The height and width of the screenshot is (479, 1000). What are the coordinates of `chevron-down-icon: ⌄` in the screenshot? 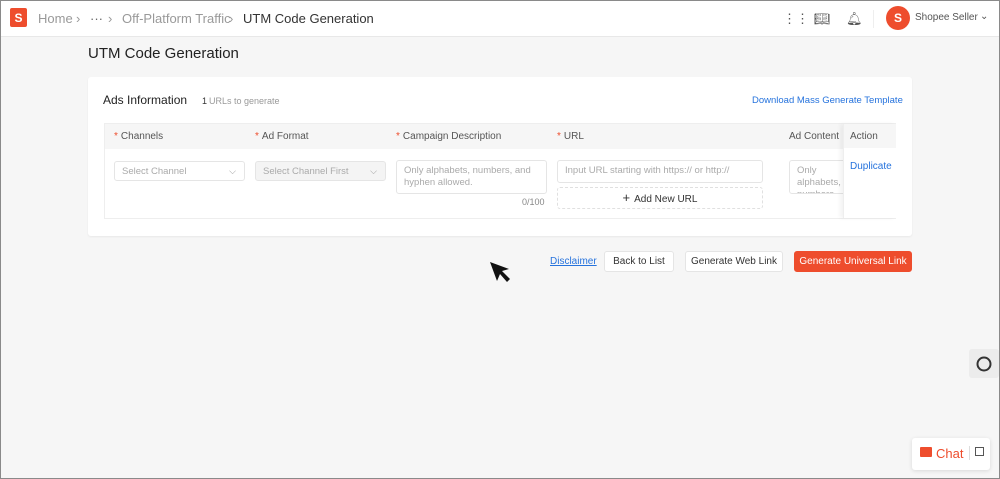 It's located at (984, 16).